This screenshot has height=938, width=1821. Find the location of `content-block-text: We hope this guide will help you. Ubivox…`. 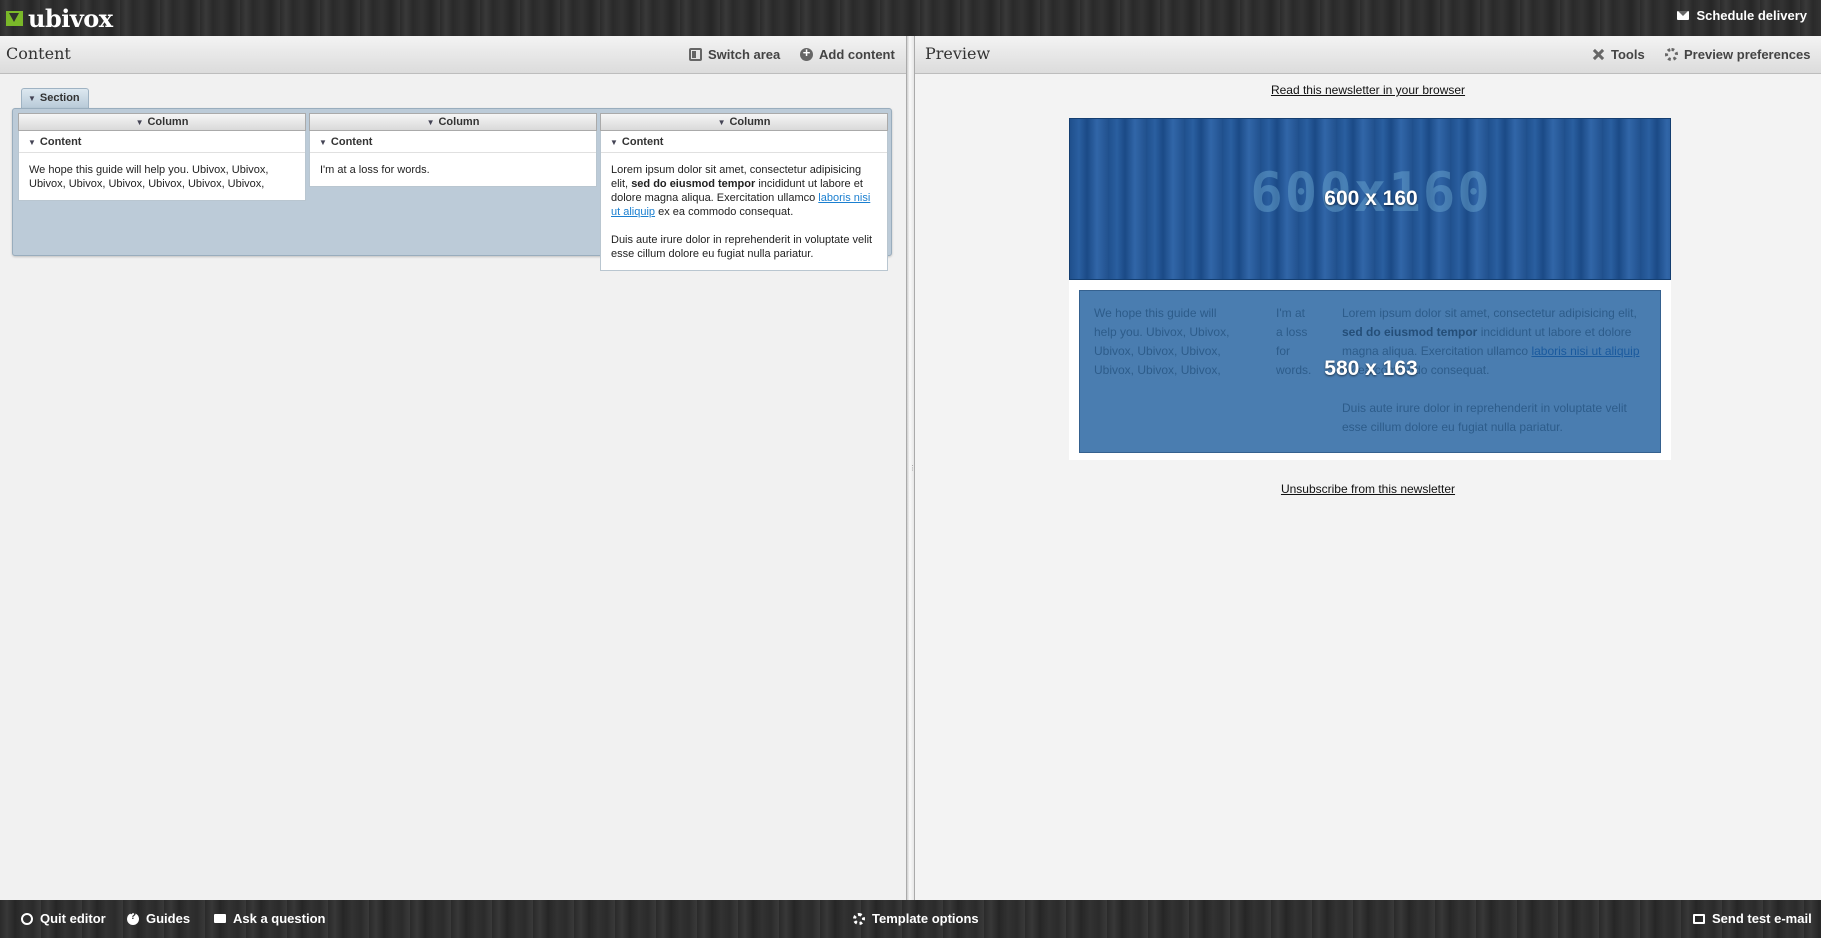

content-block-text: We hope this guide will help you. Ubivox… is located at coordinates (162, 176).